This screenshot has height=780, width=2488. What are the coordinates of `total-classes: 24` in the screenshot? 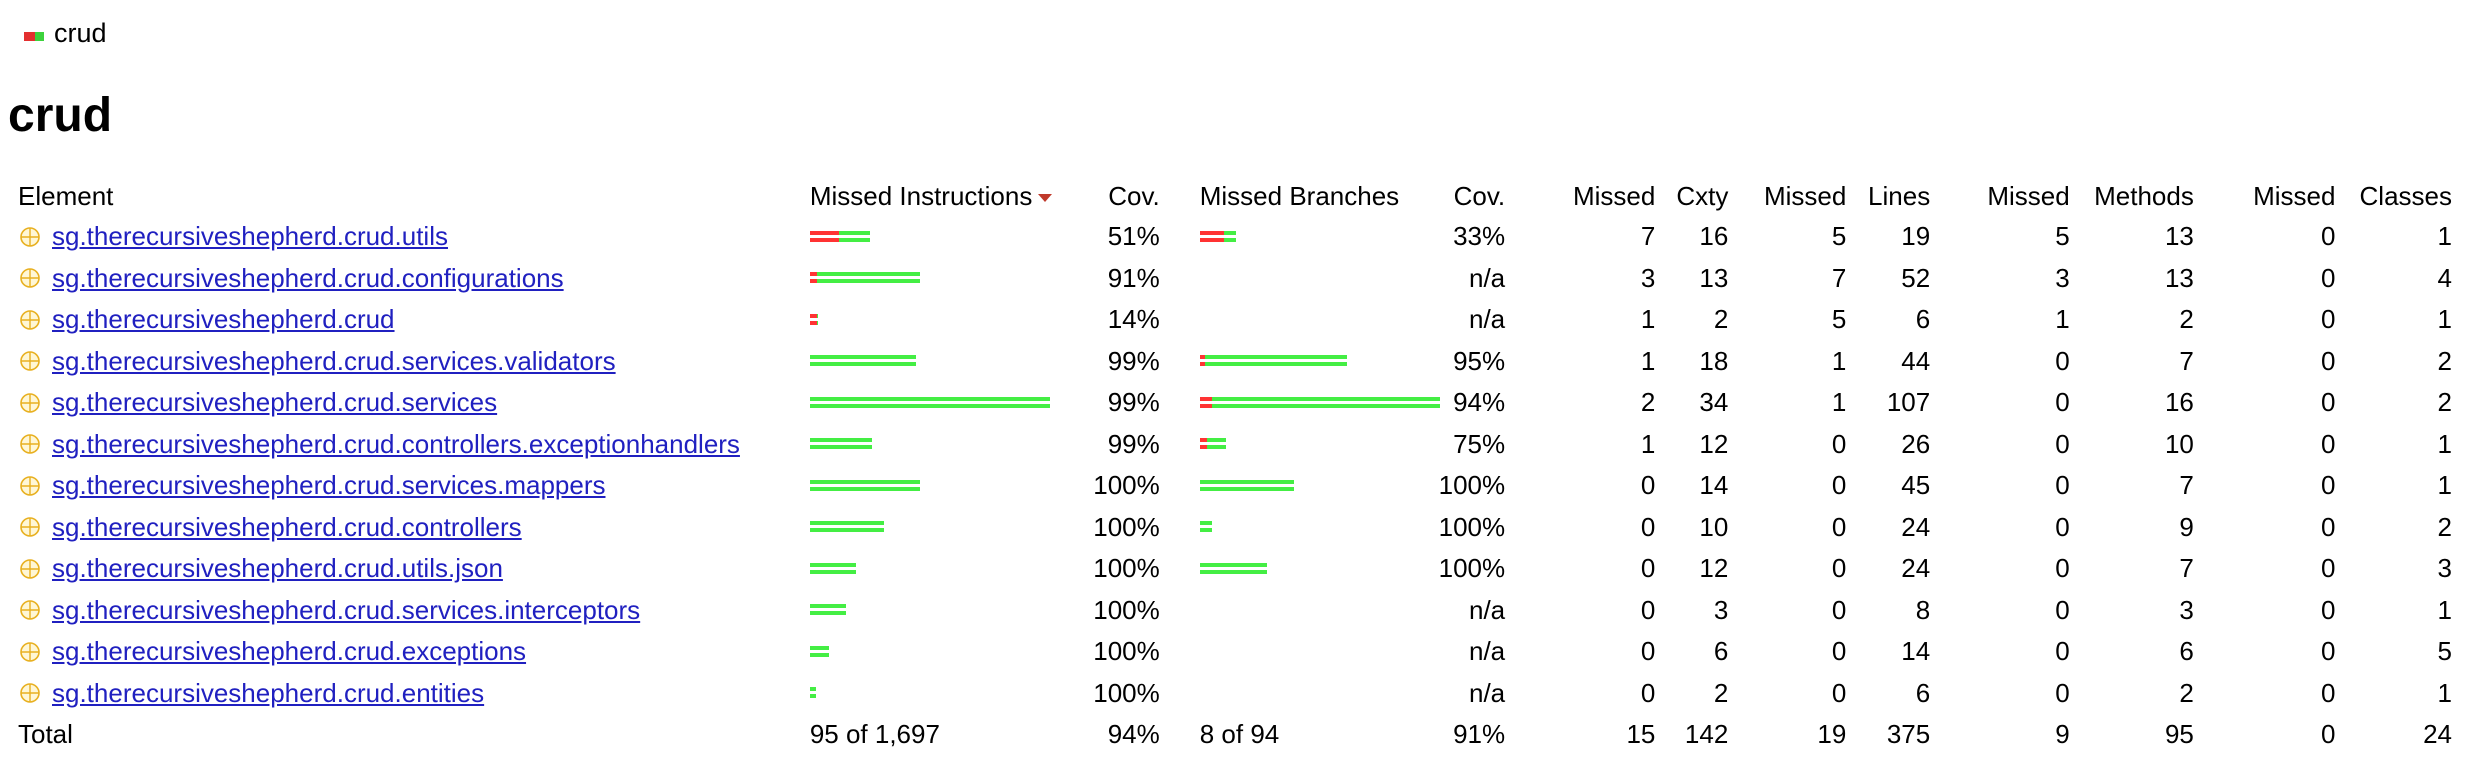 It's located at (2437, 733).